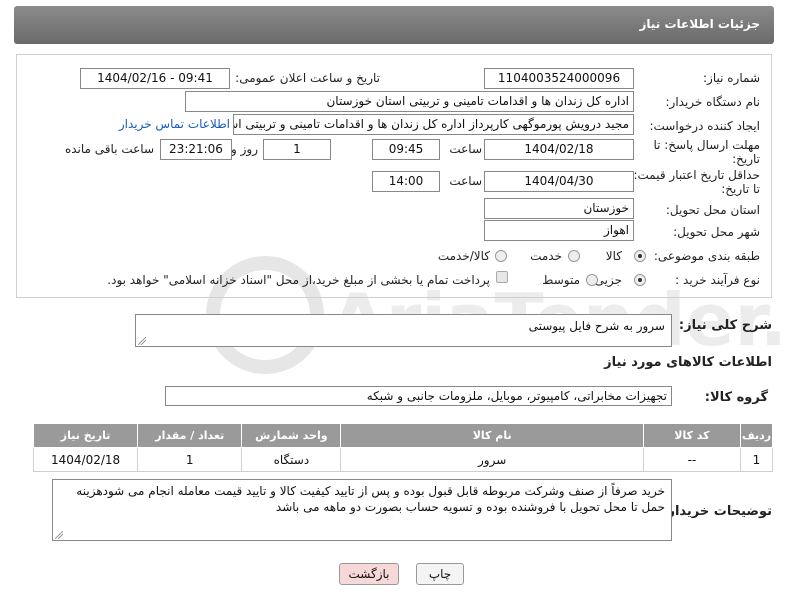 The width and height of the screenshot is (788, 598). Describe the element at coordinates (155, 78) in the screenshot. I see `announce-datetime-field: 1404/02/16 - 09:41` at that location.